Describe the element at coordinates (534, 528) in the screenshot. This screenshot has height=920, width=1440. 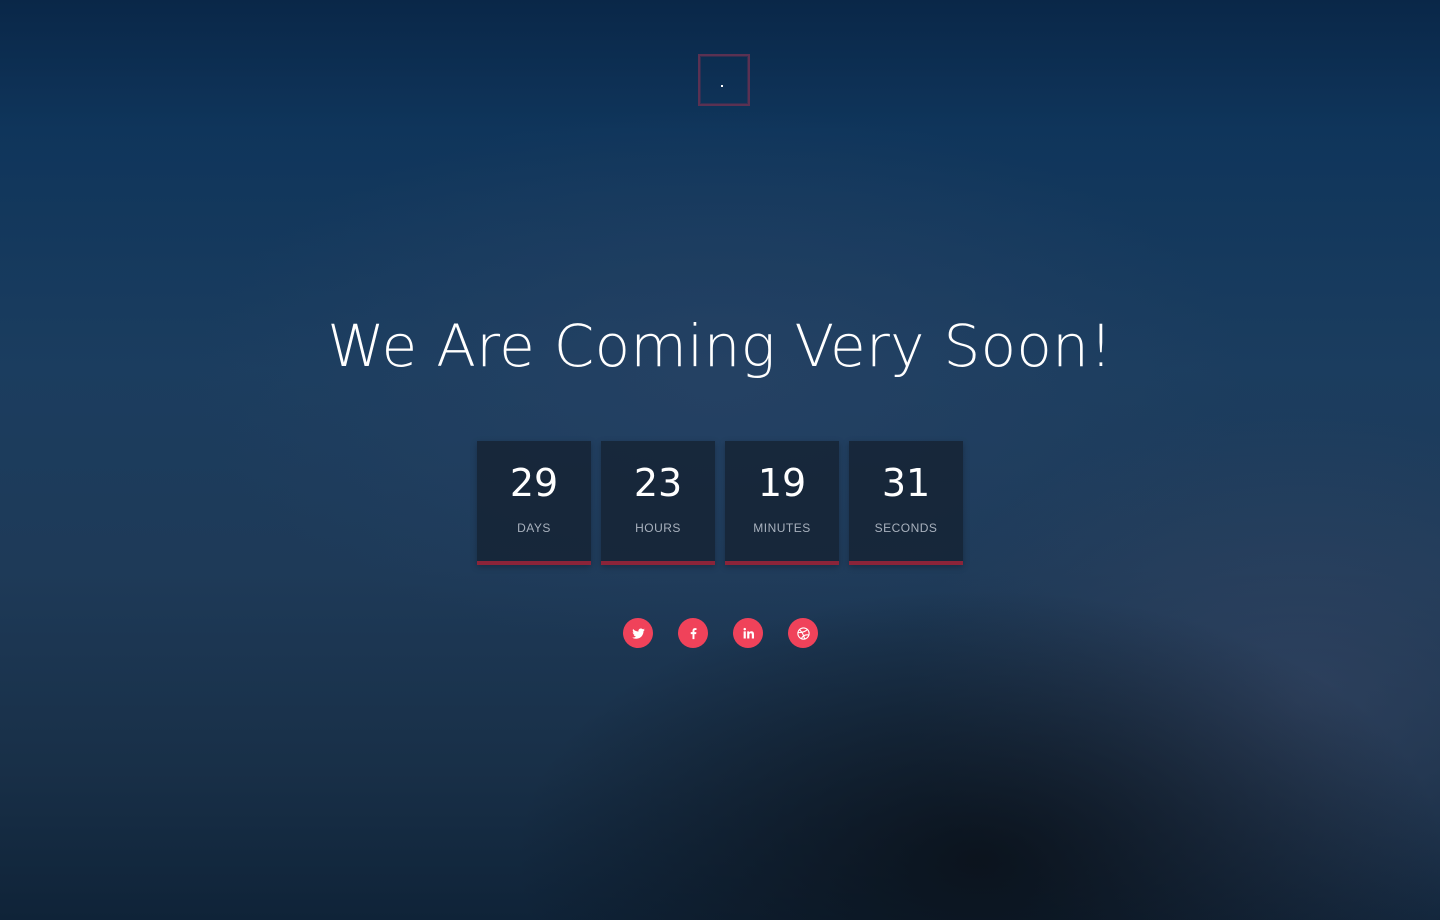
I see `countdown-days-label: DAYS` at that location.